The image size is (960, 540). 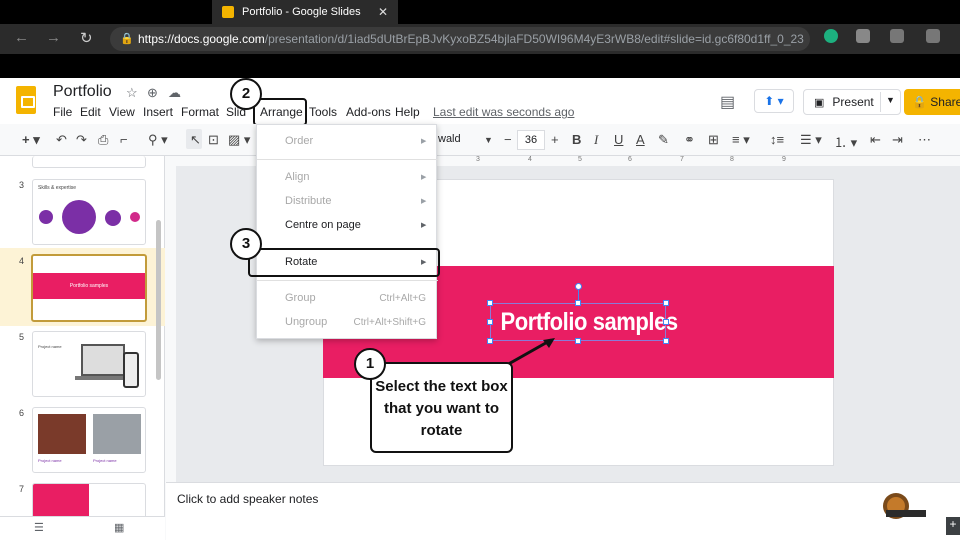 What do you see at coordinates (924, 140) in the screenshot?
I see `more-icon: ⋯` at bounding box center [924, 140].